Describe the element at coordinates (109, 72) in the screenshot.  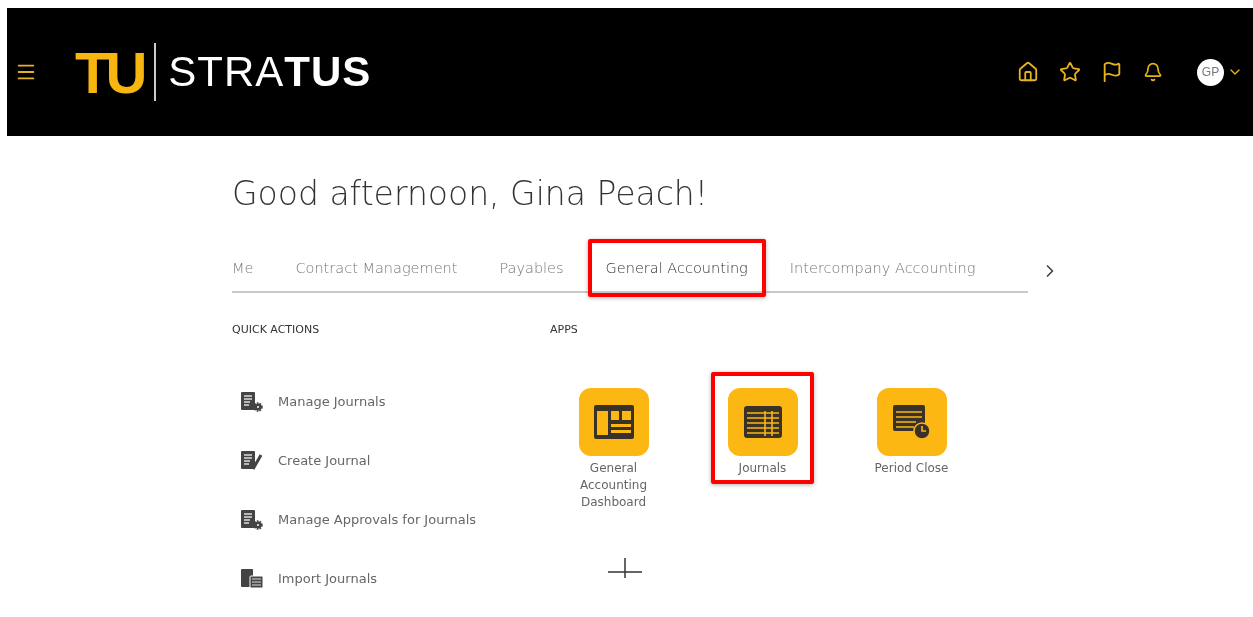
I see `logo-mark: TU` at that location.